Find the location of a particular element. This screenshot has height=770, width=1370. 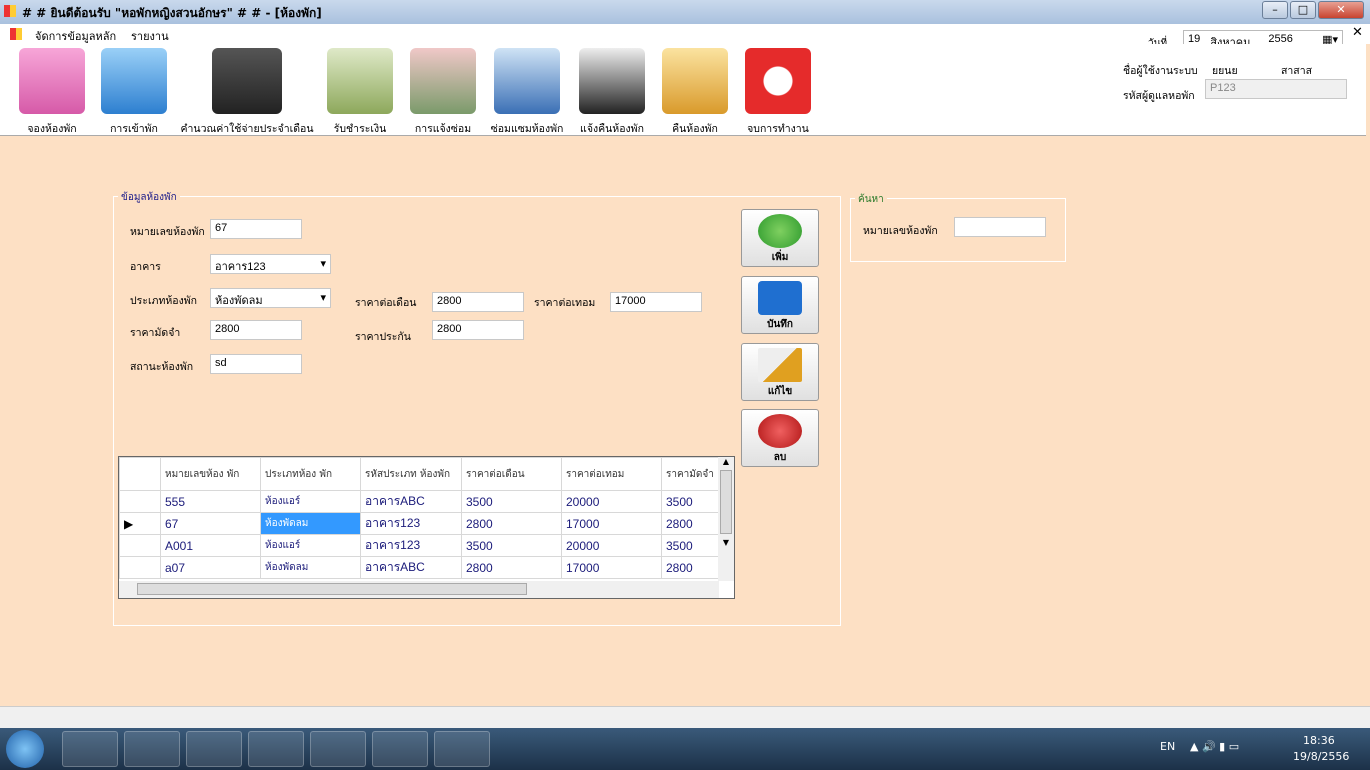

status-bar is located at coordinates (685, 717).